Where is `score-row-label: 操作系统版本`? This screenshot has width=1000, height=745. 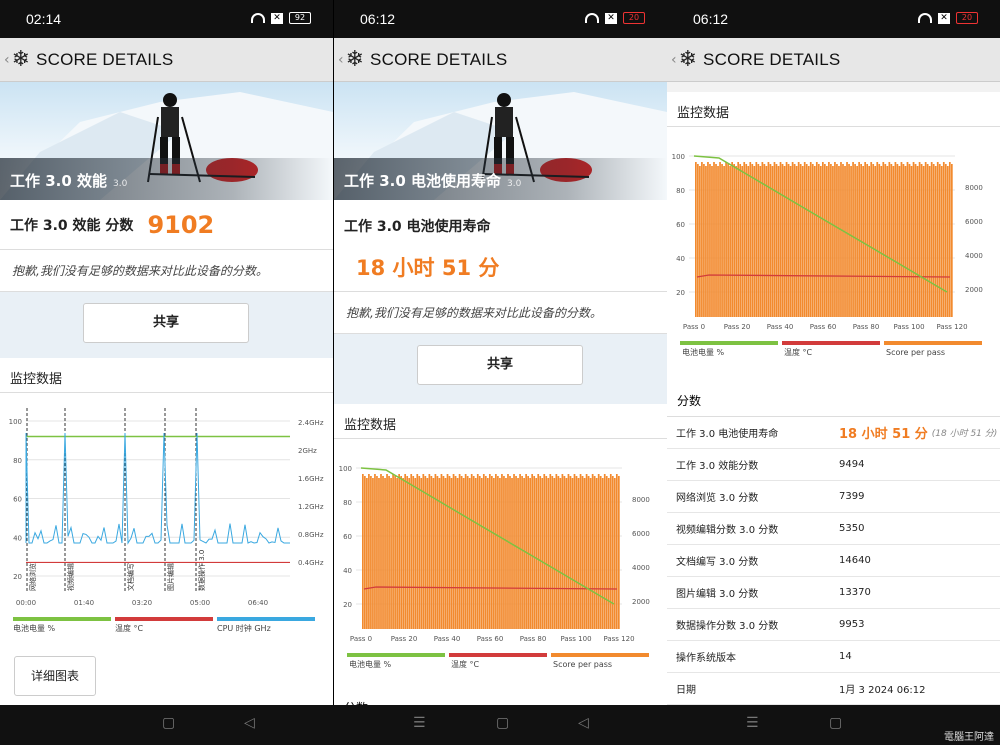 score-row-label: 操作系统版本 is located at coordinates (706, 658).